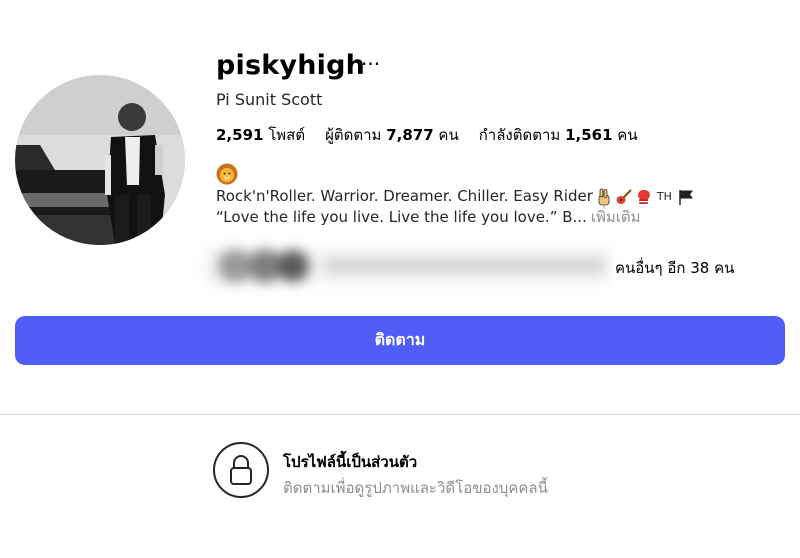  What do you see at coordinates (519, 135) in the screenshot?
I see `following-label: กำลังติดตาม` at bounding box center [519, 135].